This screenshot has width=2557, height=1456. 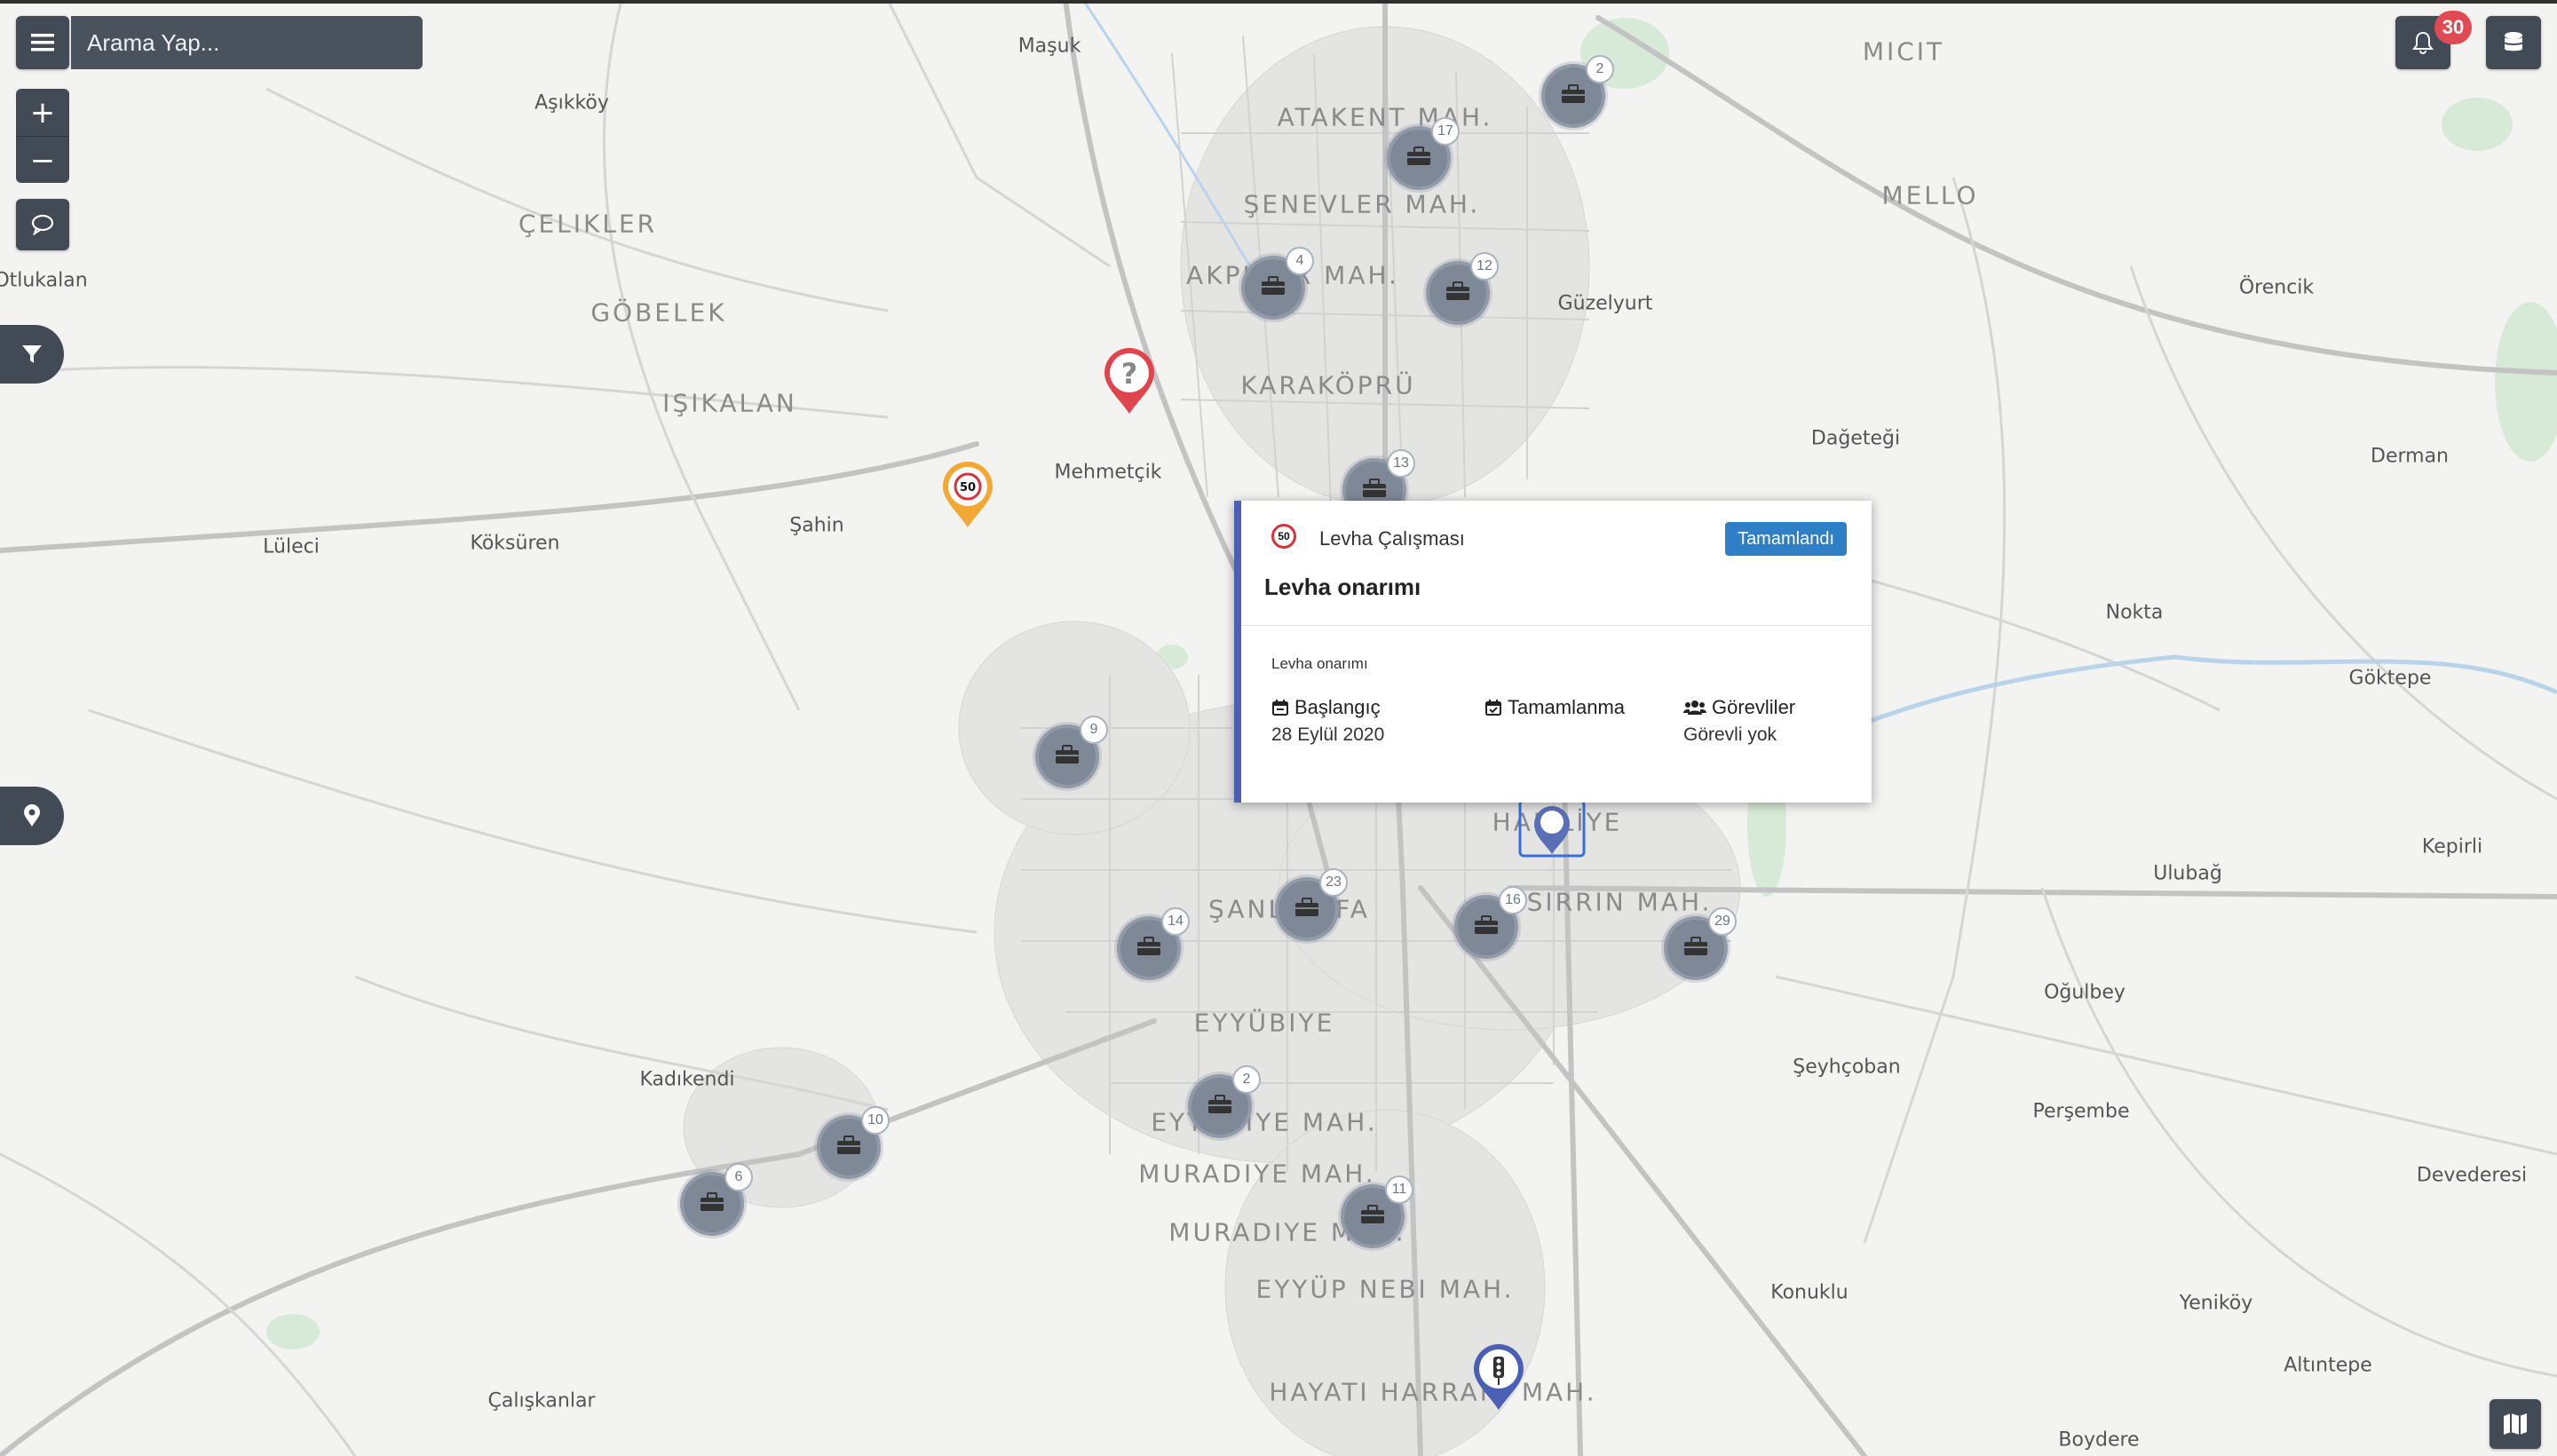 What do you see at coordinates (1847, 1067) in the screenshot?
I see `map-label: Şeyhçoban` at bounding box center [1847, 1067].